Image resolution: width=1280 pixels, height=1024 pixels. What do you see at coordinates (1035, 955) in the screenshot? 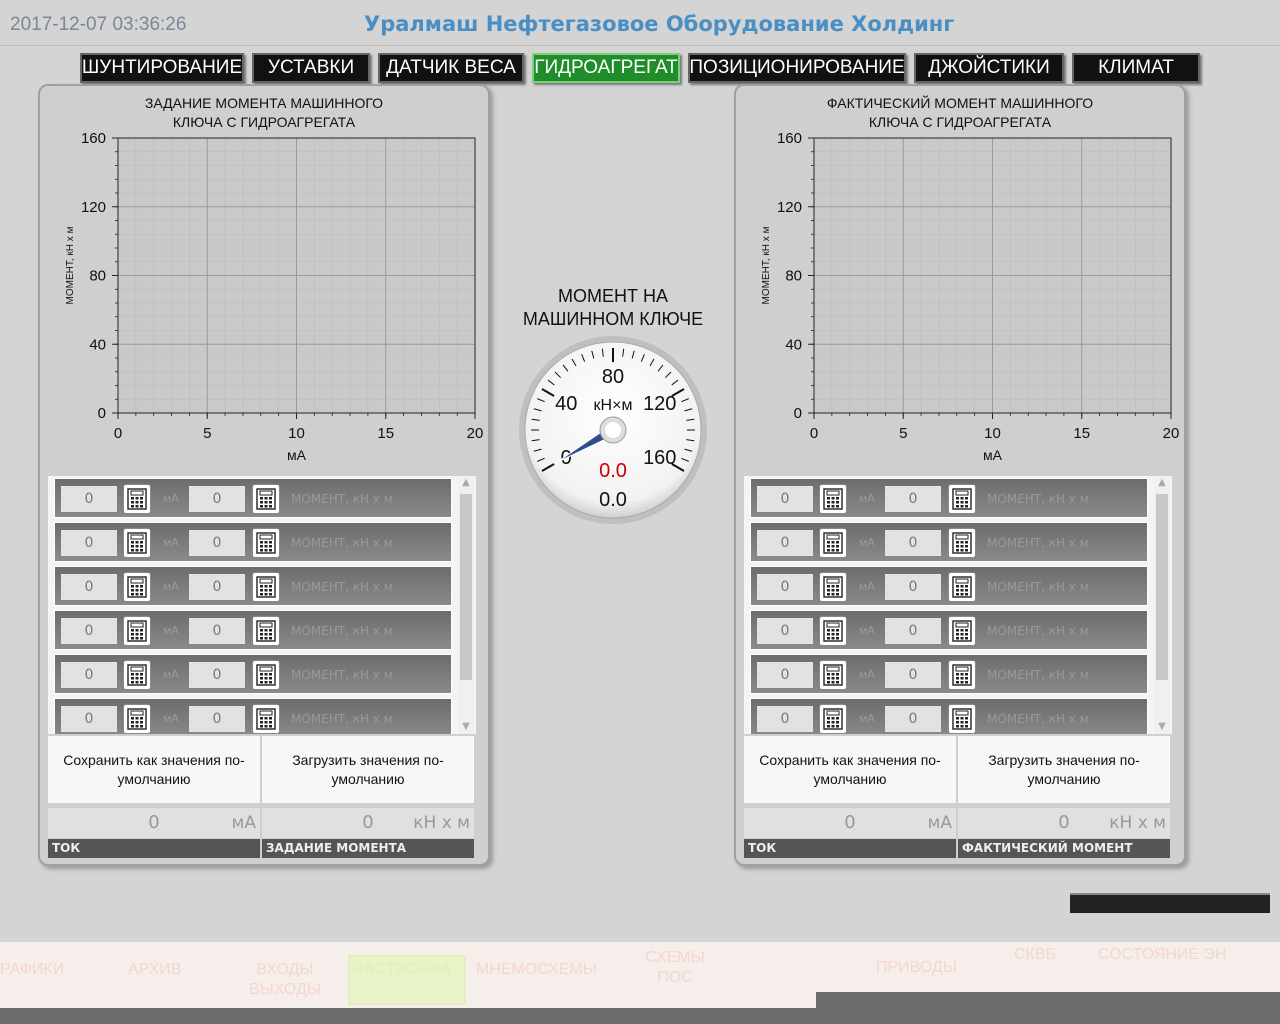
I see `bottom-nav-skvb: СКВБ` at bounding box center [1035, 955].